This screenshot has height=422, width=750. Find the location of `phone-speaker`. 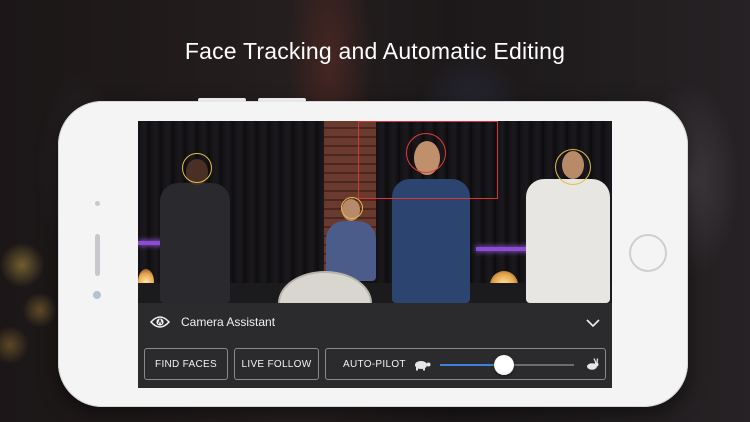

phone-speaker is located at coordinates (97, 255).